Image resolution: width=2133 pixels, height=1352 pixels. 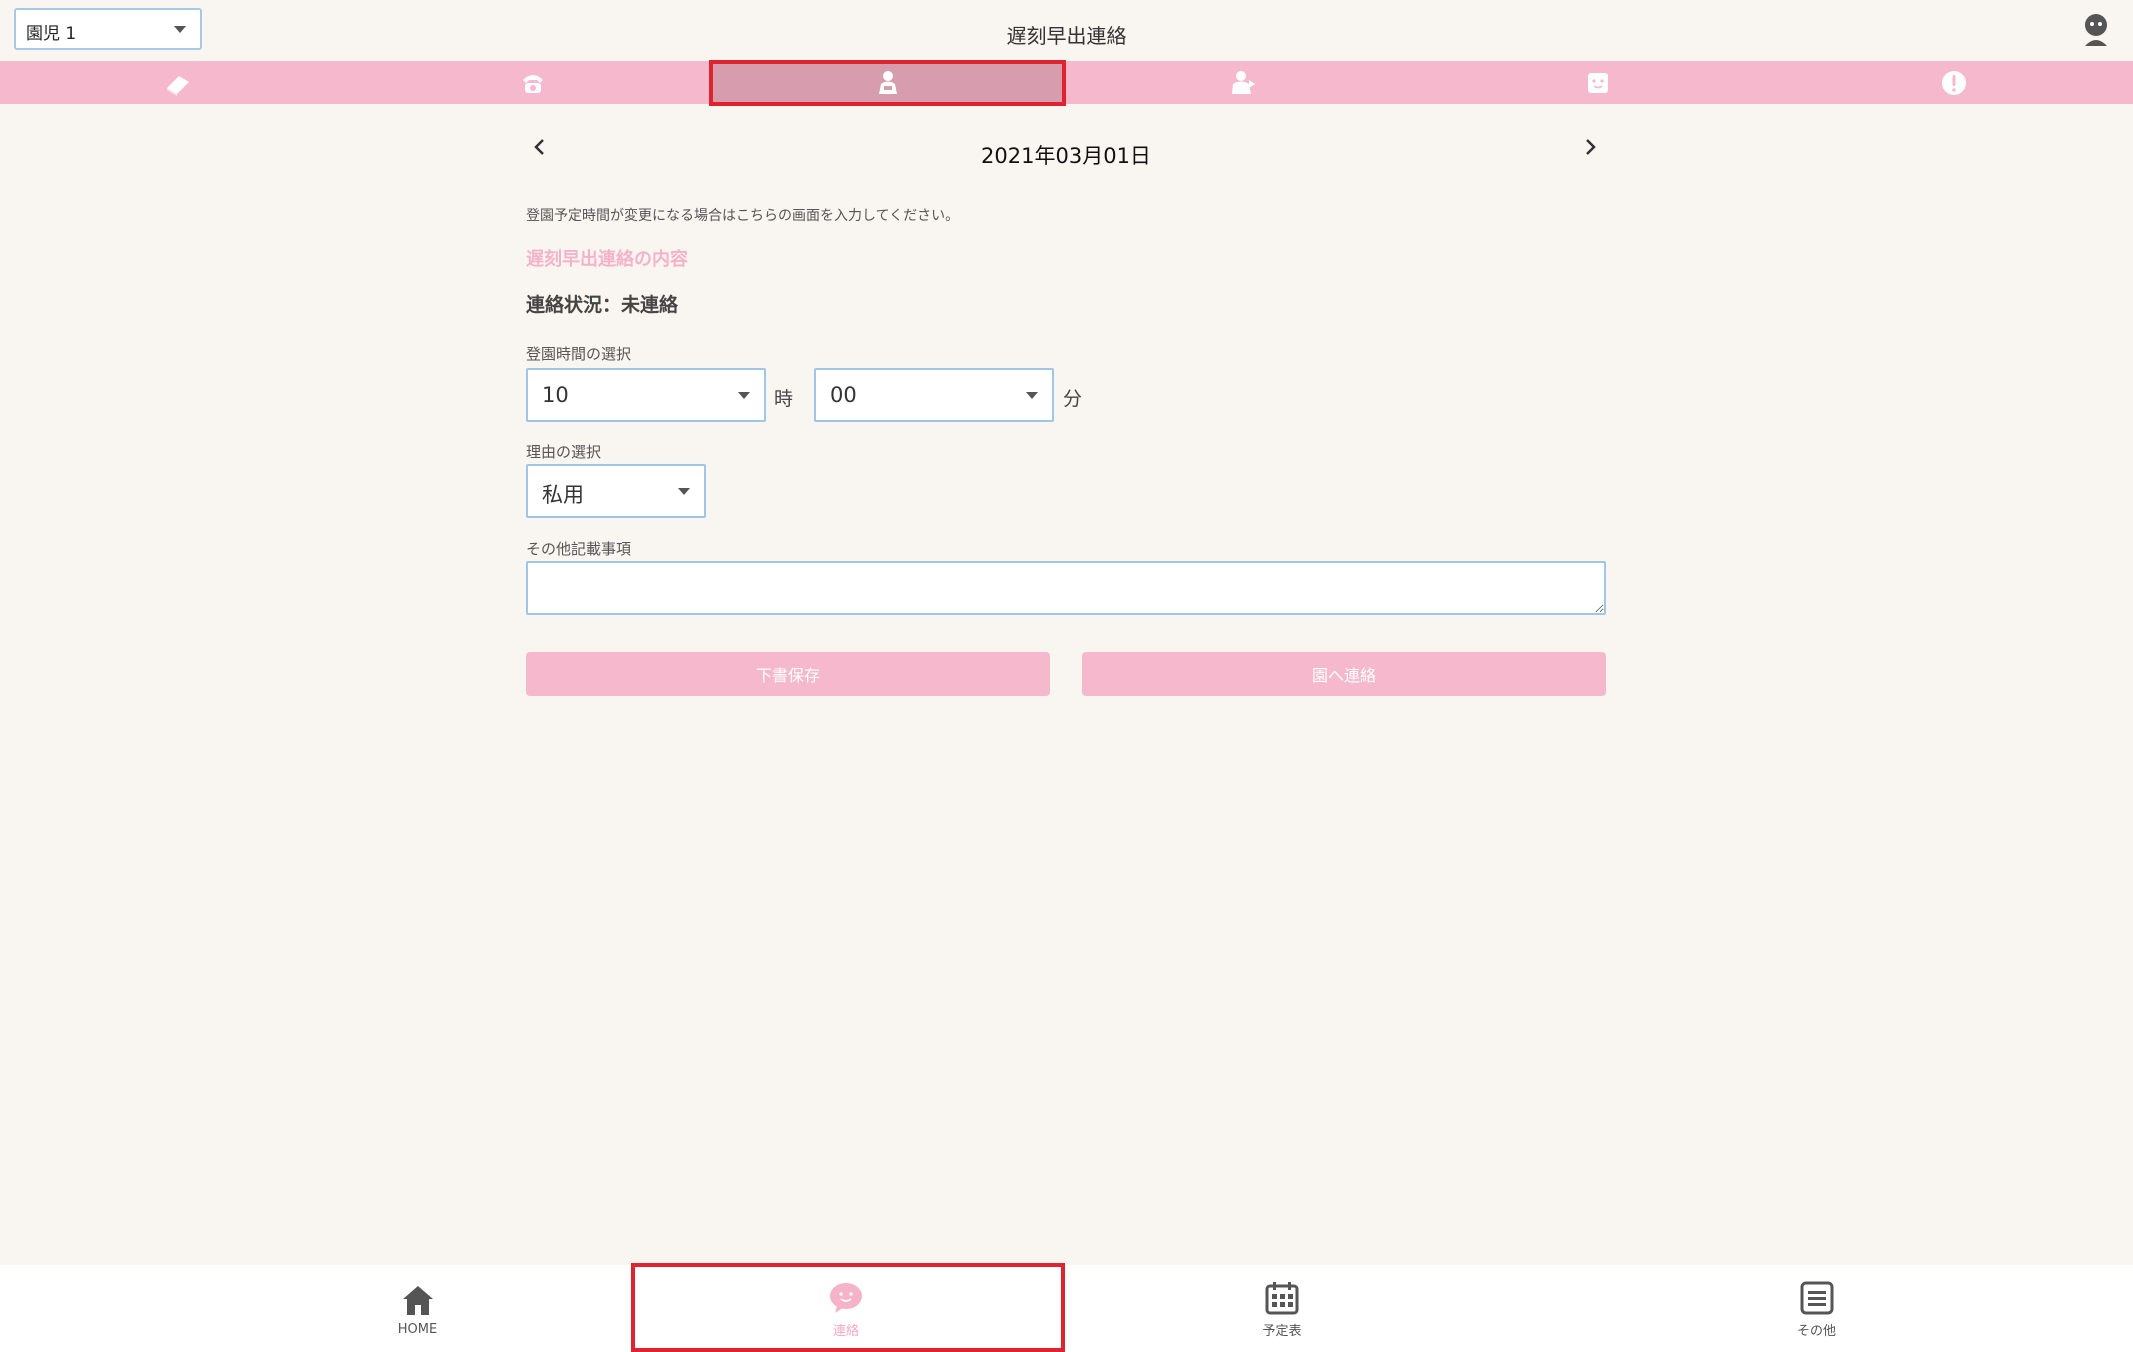 What do you see at coordinates (1282, 1331) in the screenshot?
I see `bottom-nav-schedule-label: 予定表` at bounding box center [1282, 1331].